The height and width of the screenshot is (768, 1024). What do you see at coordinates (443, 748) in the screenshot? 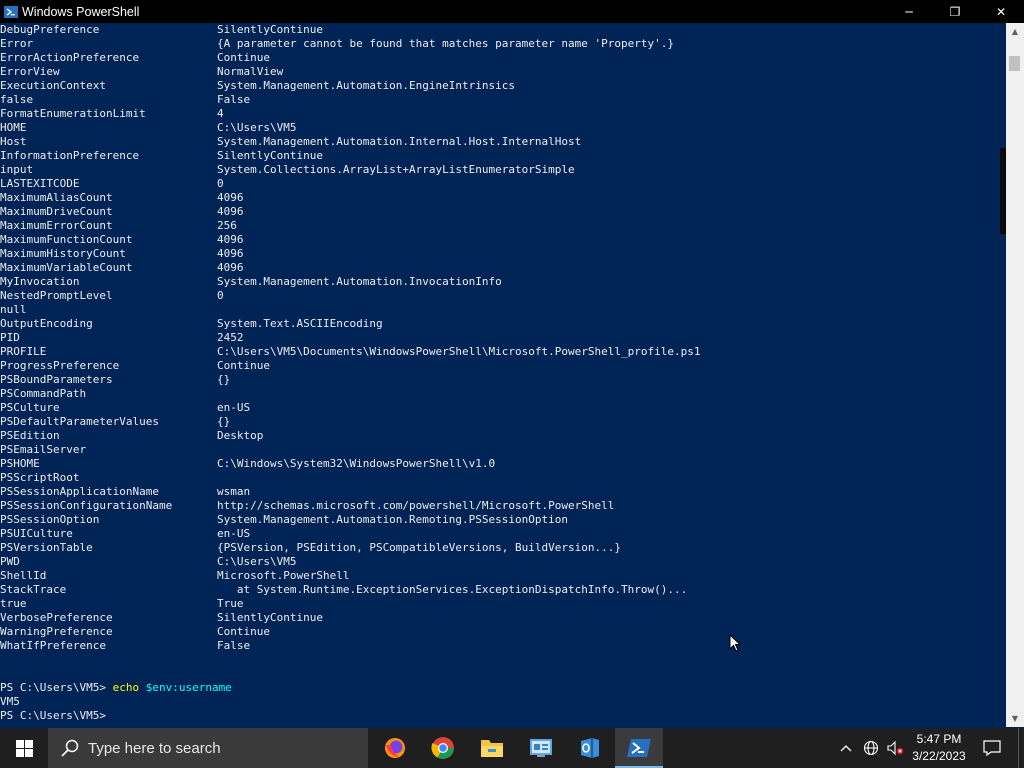
I see `taskbar-chrome` at bounding box center [443, 748].